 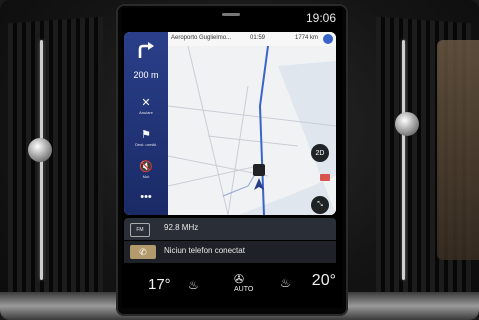 What do you see at coordinates (146, 135) in the screenshot?
I see `flag-icon: ⚑` at bounding box center [146, 135].